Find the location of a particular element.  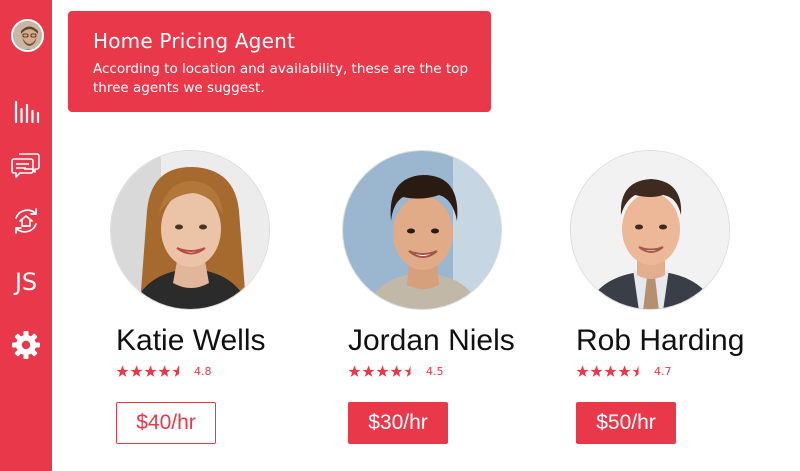

banner-title: Home Pricing Agent is located at coordinates (194, 41).